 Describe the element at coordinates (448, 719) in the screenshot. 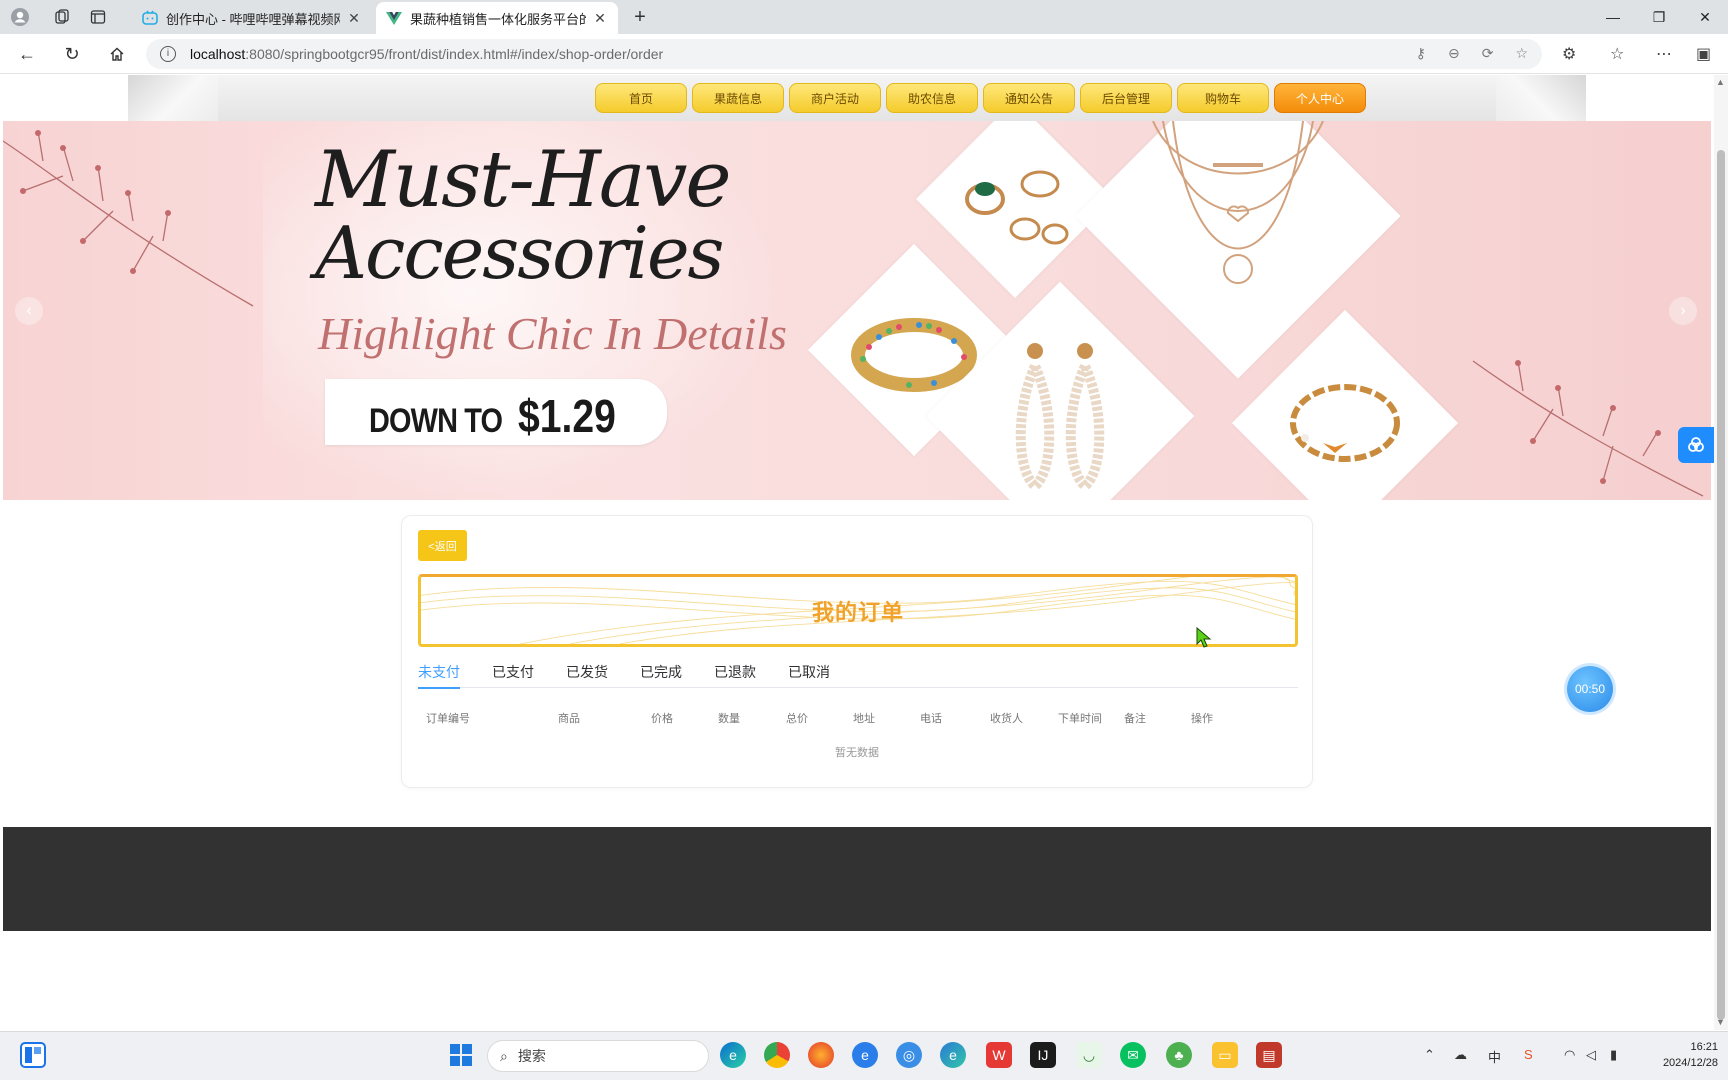

I see `column-header: 订单编号` at that location.